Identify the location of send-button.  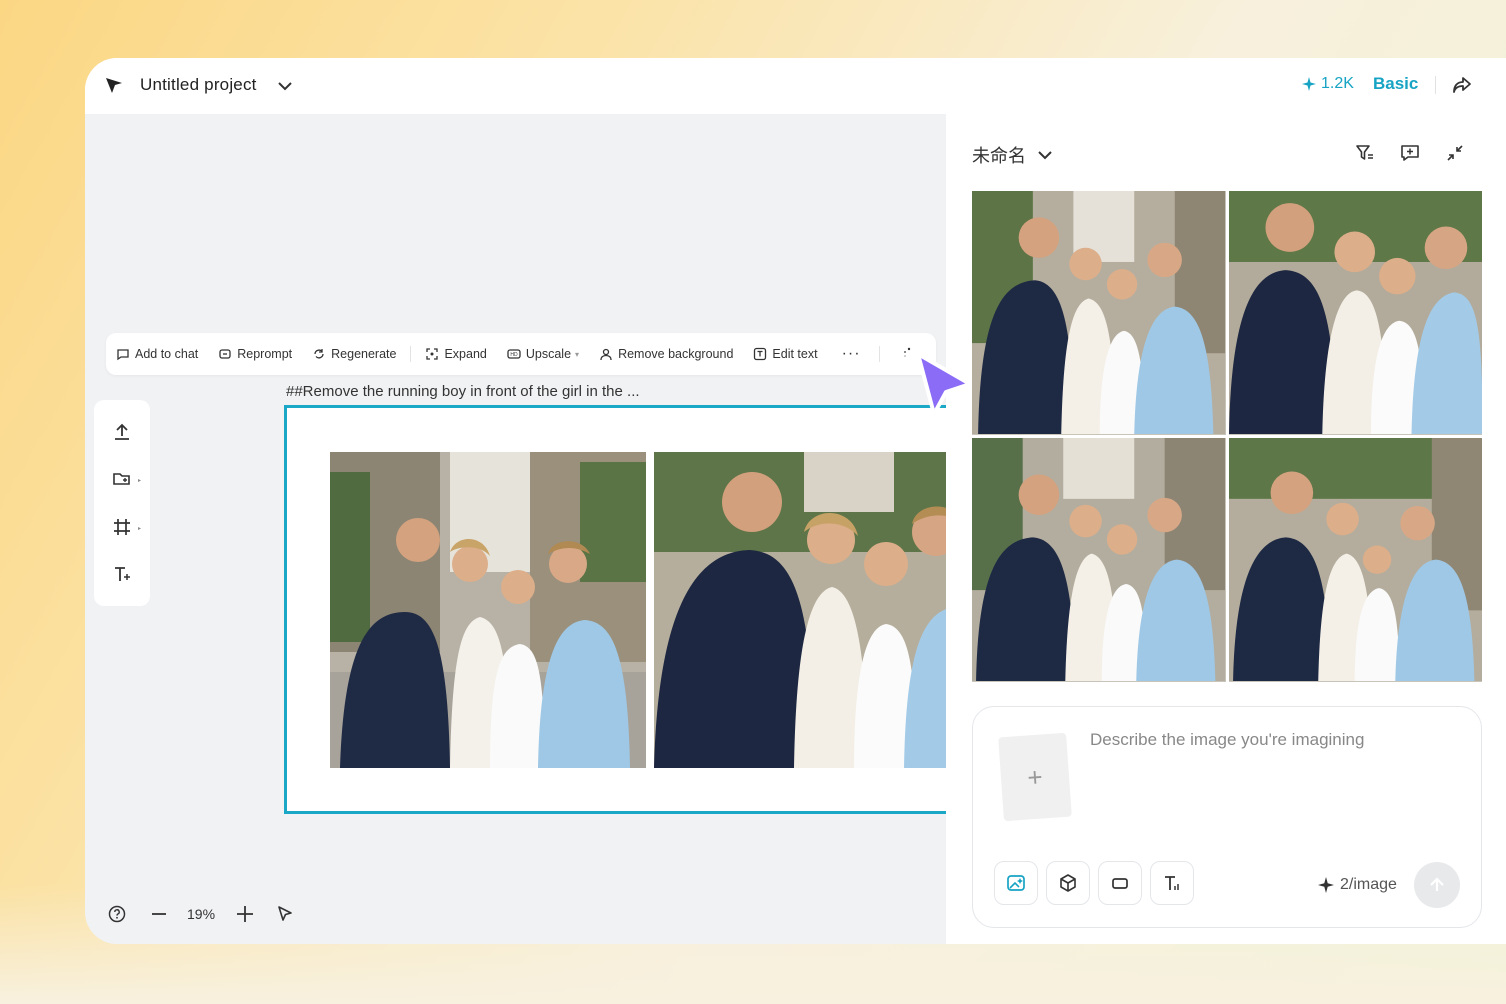
(1437, 885).